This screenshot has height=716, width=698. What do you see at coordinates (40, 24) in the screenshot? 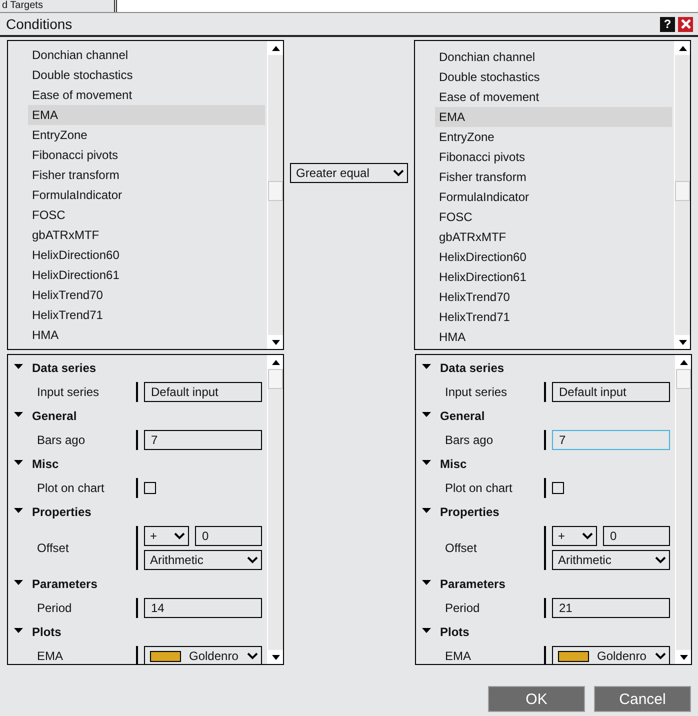
I see `window-title: Conditions` at bounding box center [40, 24].